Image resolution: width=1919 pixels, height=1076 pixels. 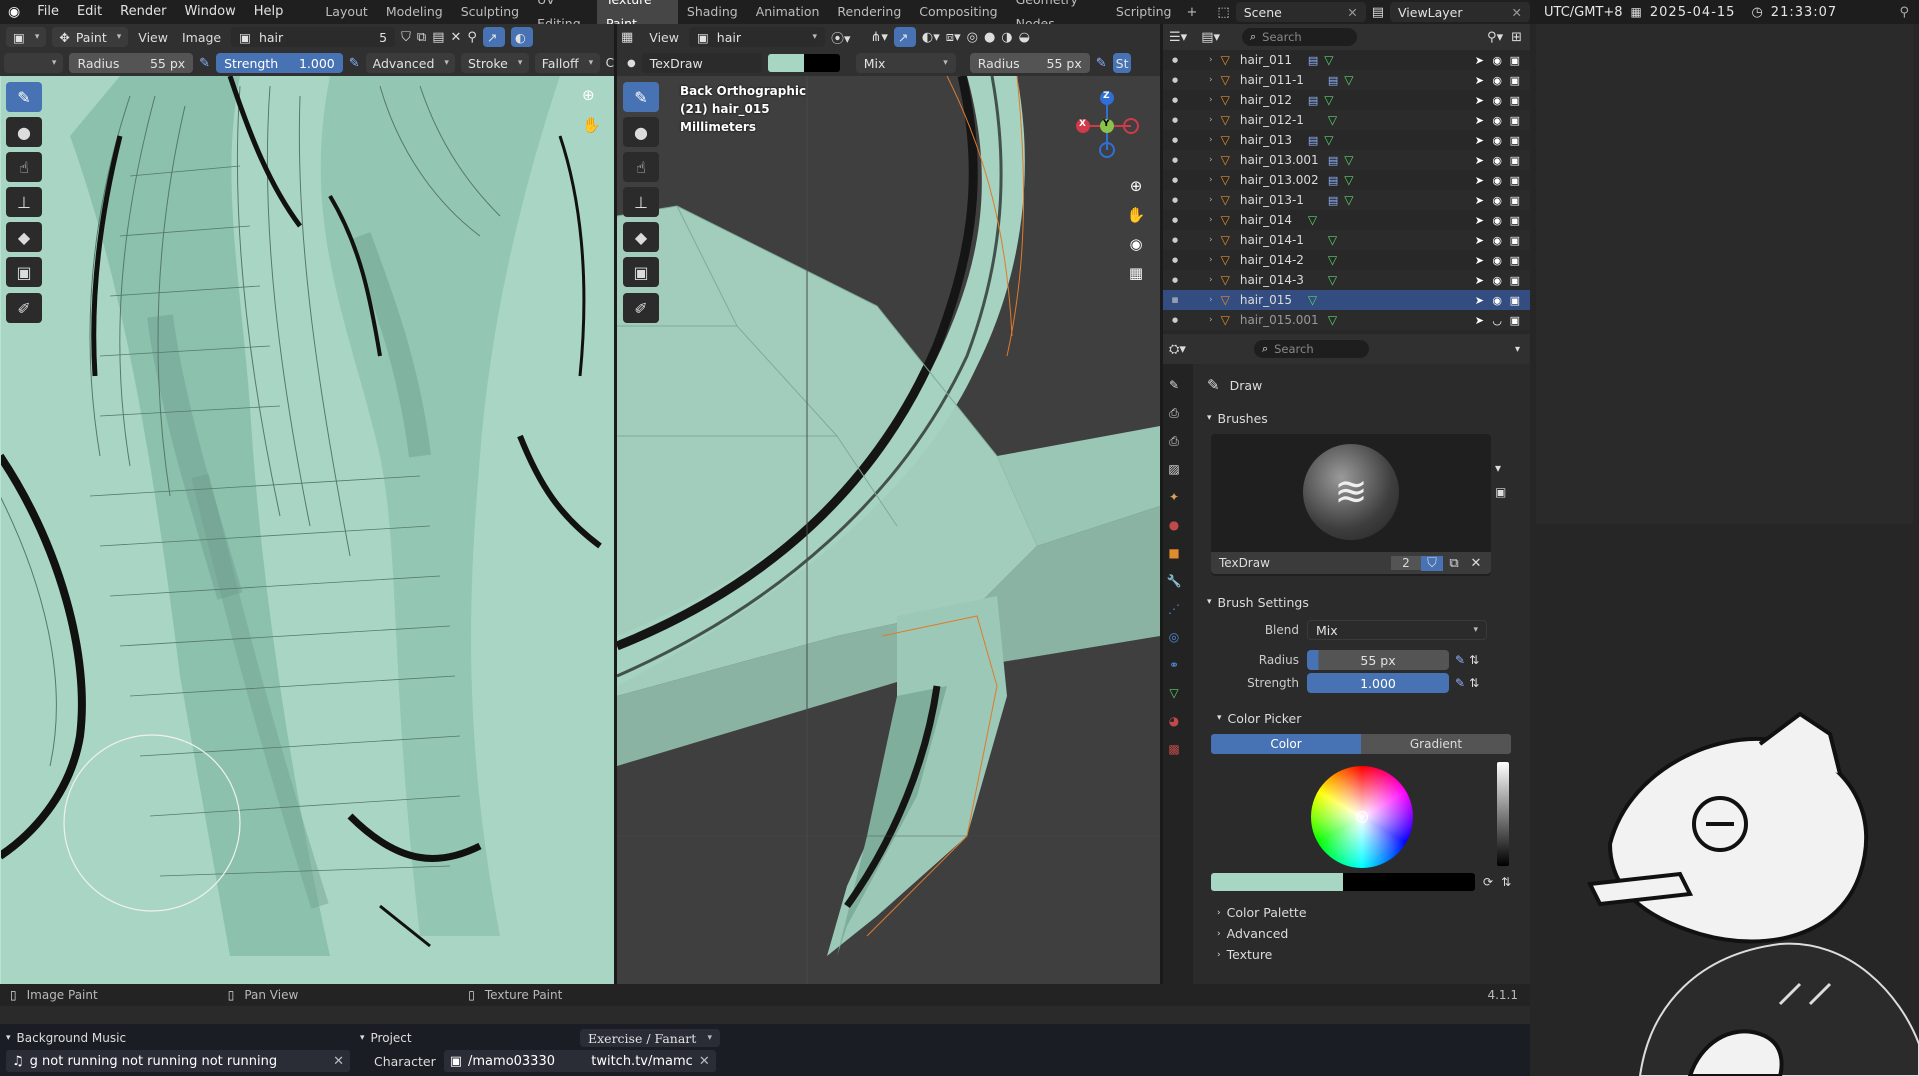 I want to click on pivot-icon: ⦿▾, so click(x=841, y=37).